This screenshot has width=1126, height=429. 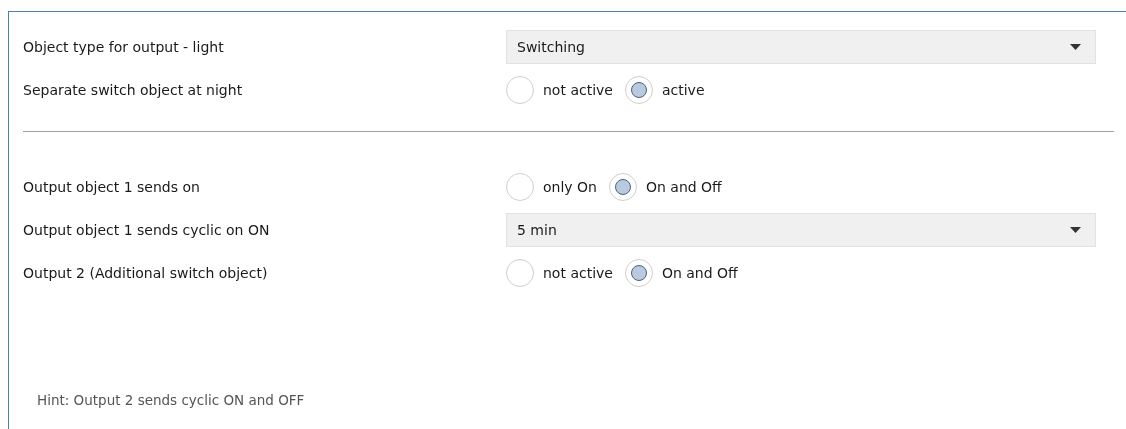 I want to click on setting-label: Output object 1 sends on, so click(x=112, y=186).